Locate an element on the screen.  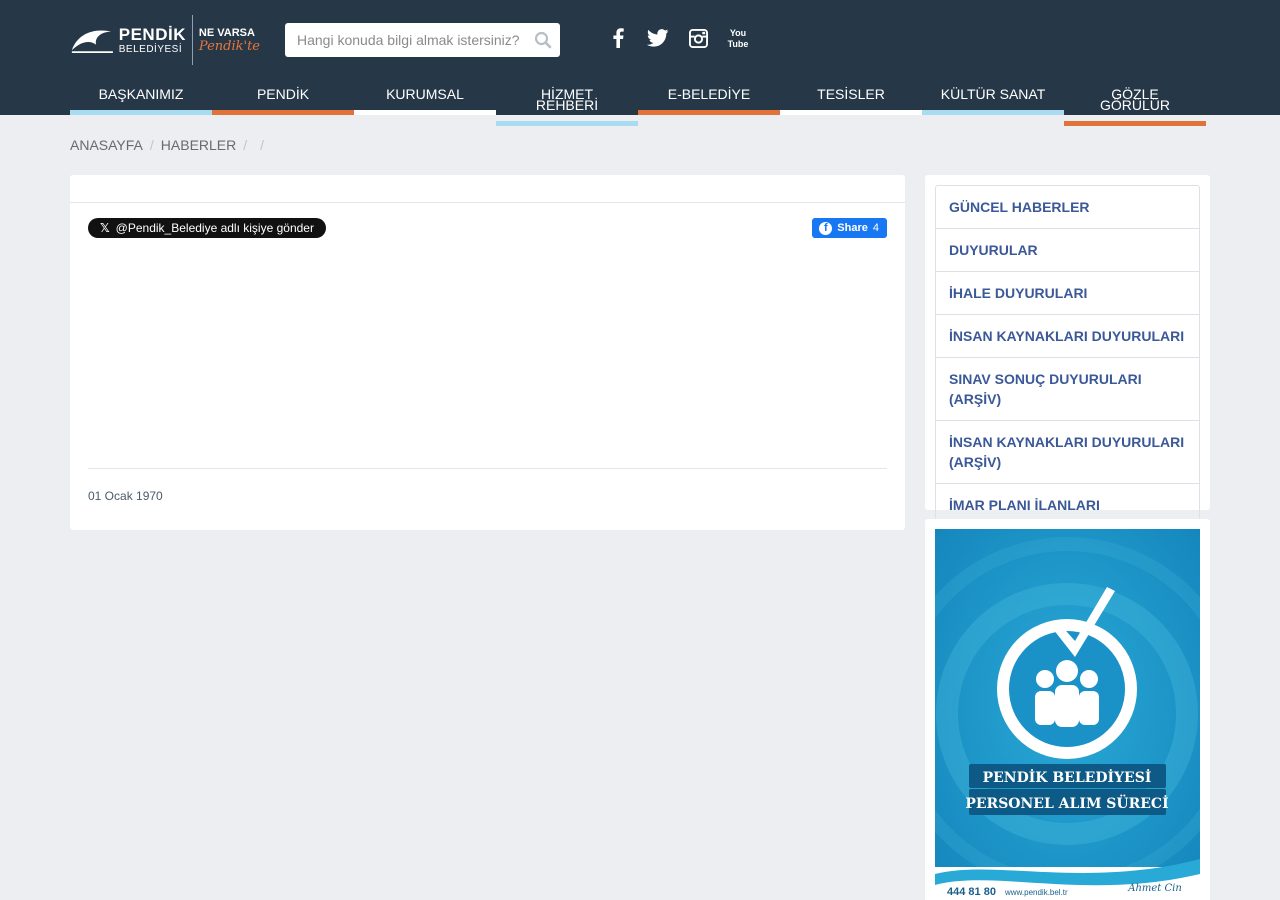
search-icon is located at coordinates (543, 40).